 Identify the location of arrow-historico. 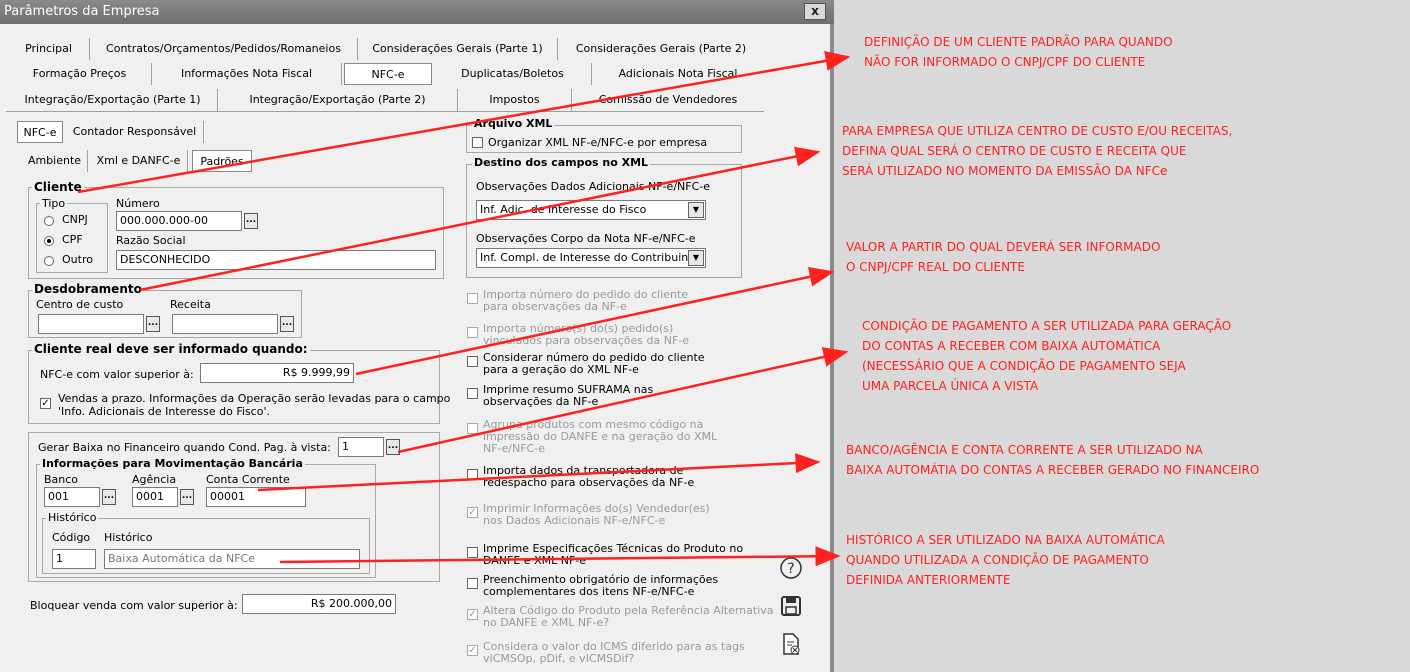
(560, 556).